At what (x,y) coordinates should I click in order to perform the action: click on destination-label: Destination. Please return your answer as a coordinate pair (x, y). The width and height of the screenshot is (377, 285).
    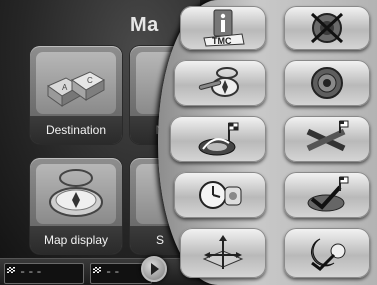
    Looking at the image, I should click on (76, 130).